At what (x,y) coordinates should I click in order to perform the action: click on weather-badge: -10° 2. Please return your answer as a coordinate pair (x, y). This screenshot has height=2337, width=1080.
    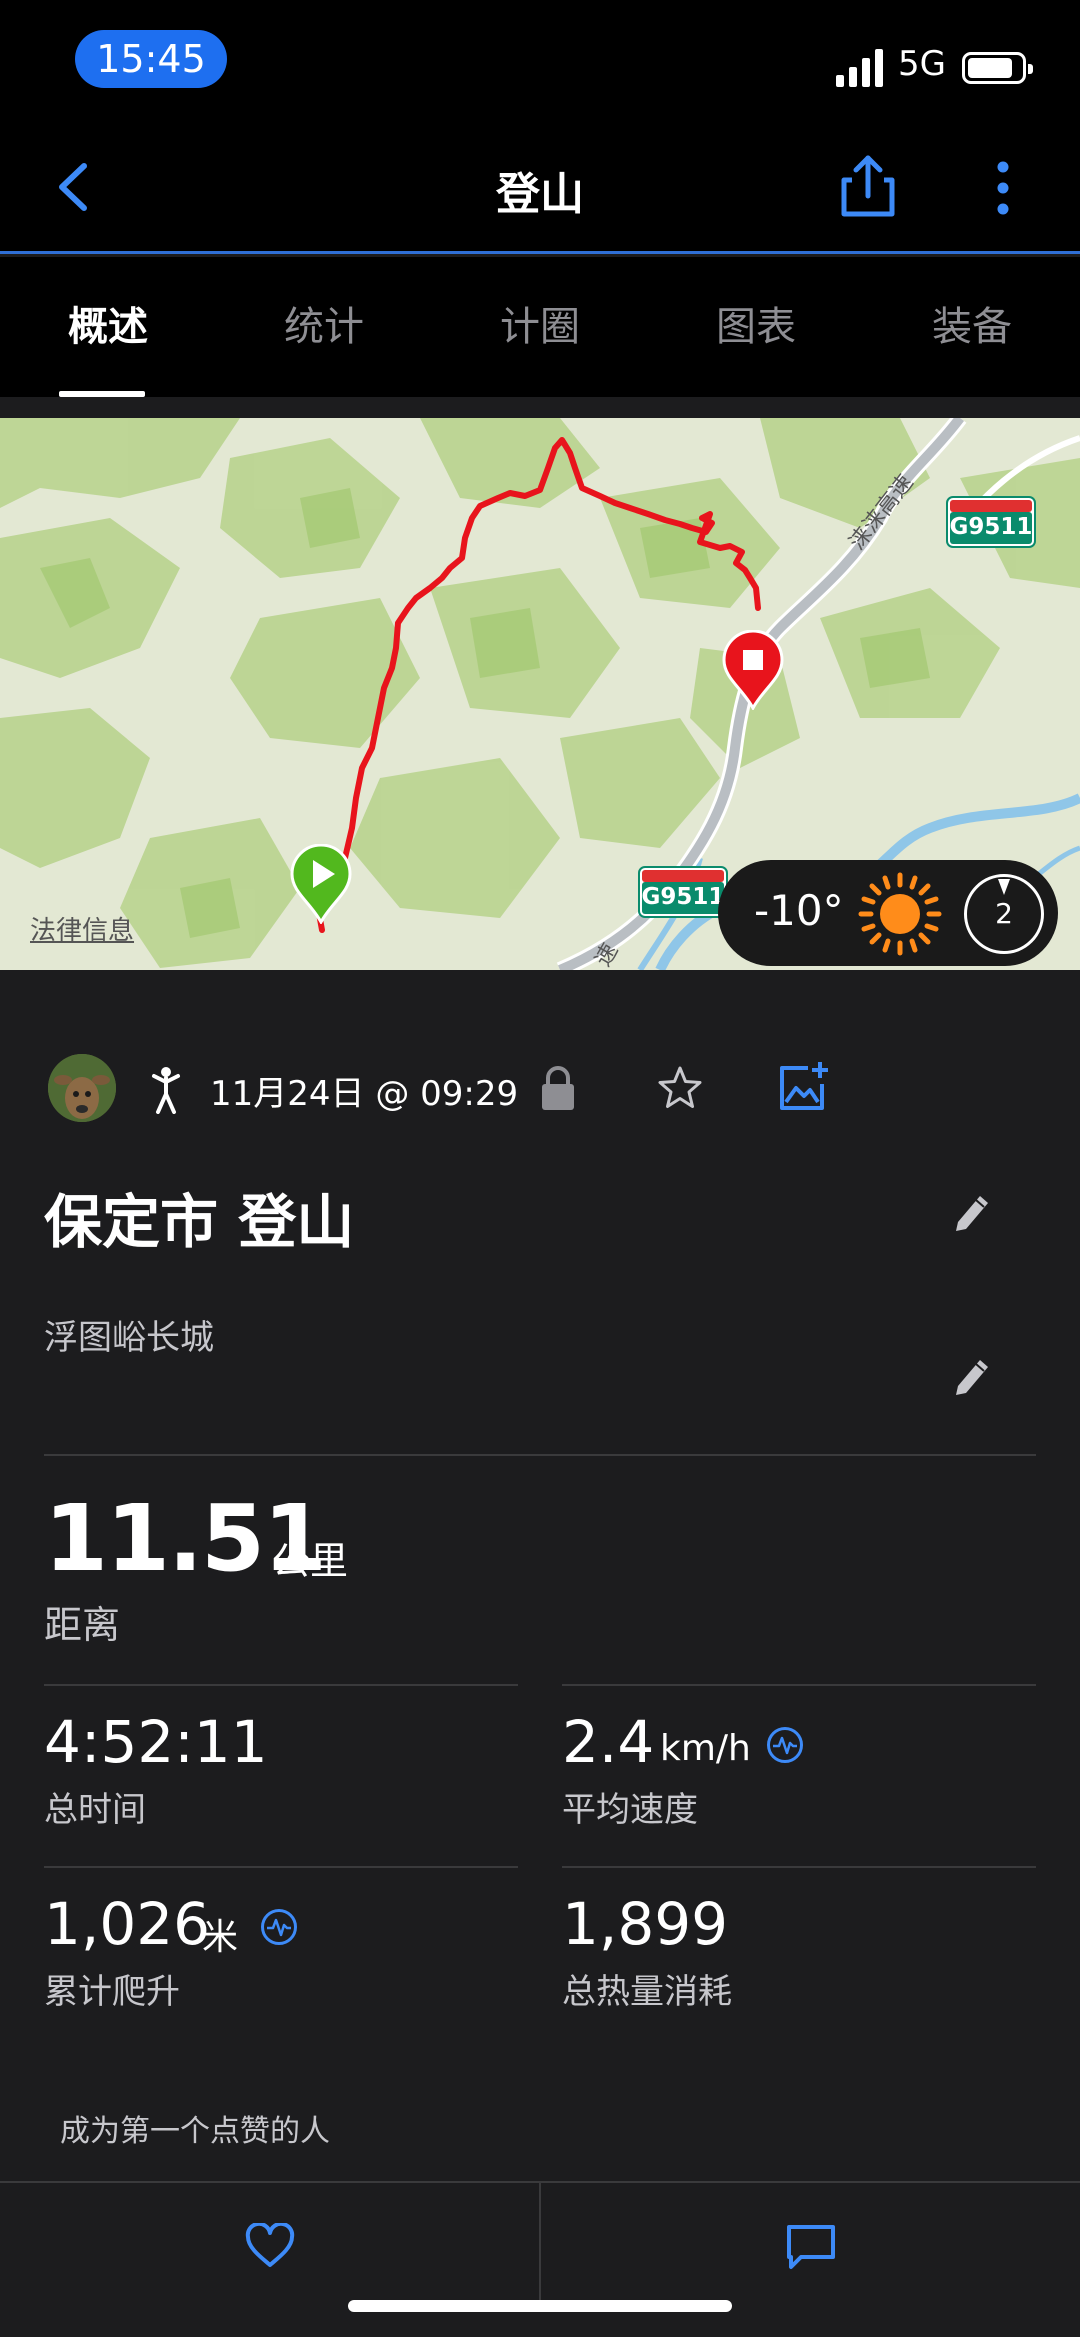
    Looking at the image, I should click on (888, 913).